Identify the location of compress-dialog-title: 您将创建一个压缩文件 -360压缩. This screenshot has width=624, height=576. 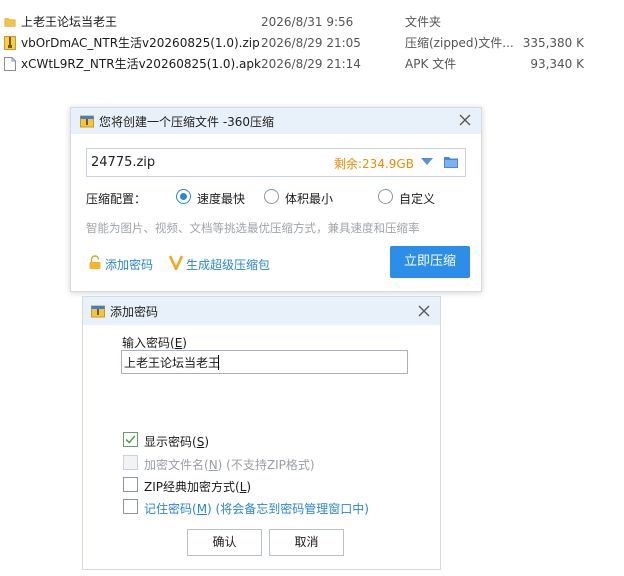
(187, 122).